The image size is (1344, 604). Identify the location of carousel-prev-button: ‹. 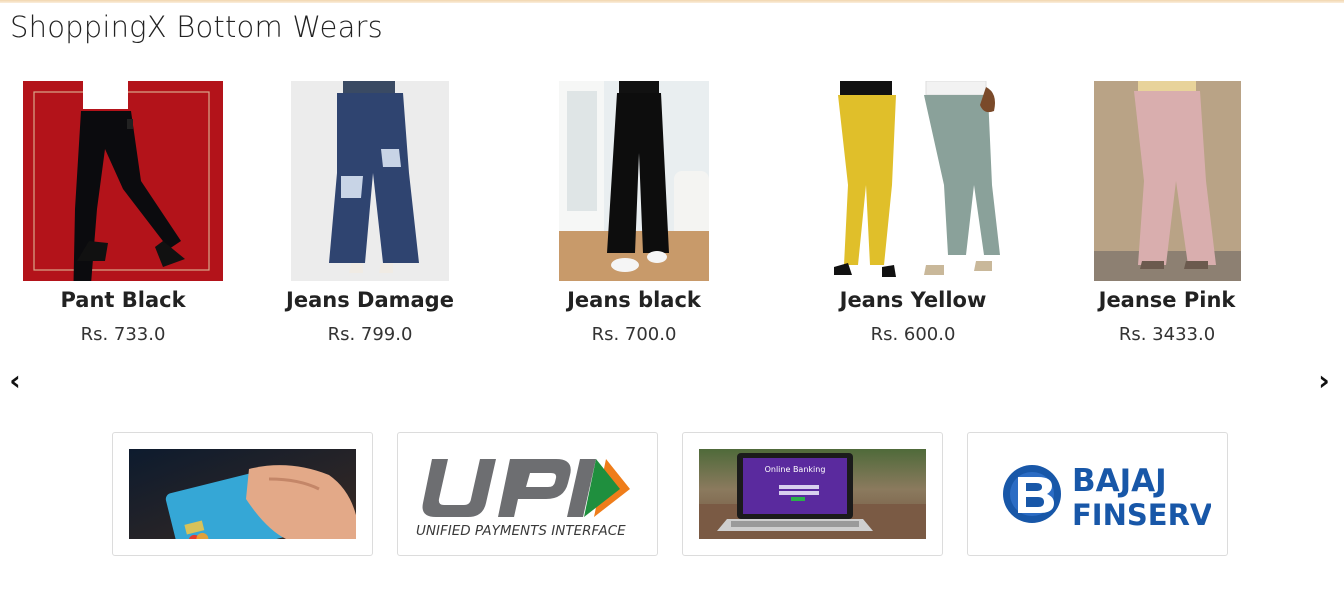
(15, 381).